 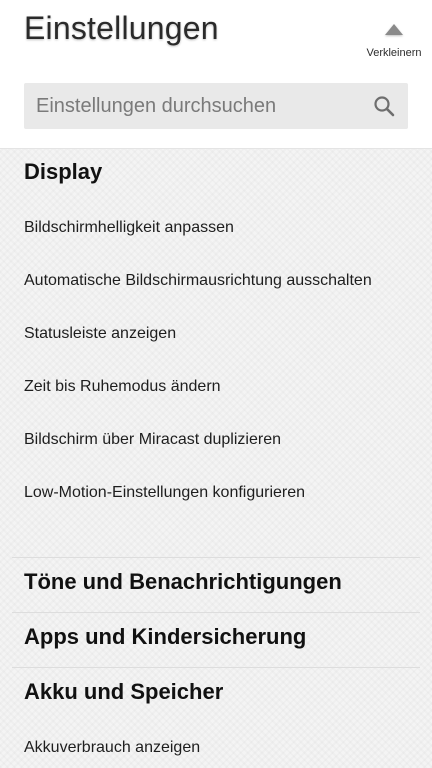 I want to click on settings-item-sleep-timeout: Zeit bis Ruhemodus ändern, so click(x=122, y=387).